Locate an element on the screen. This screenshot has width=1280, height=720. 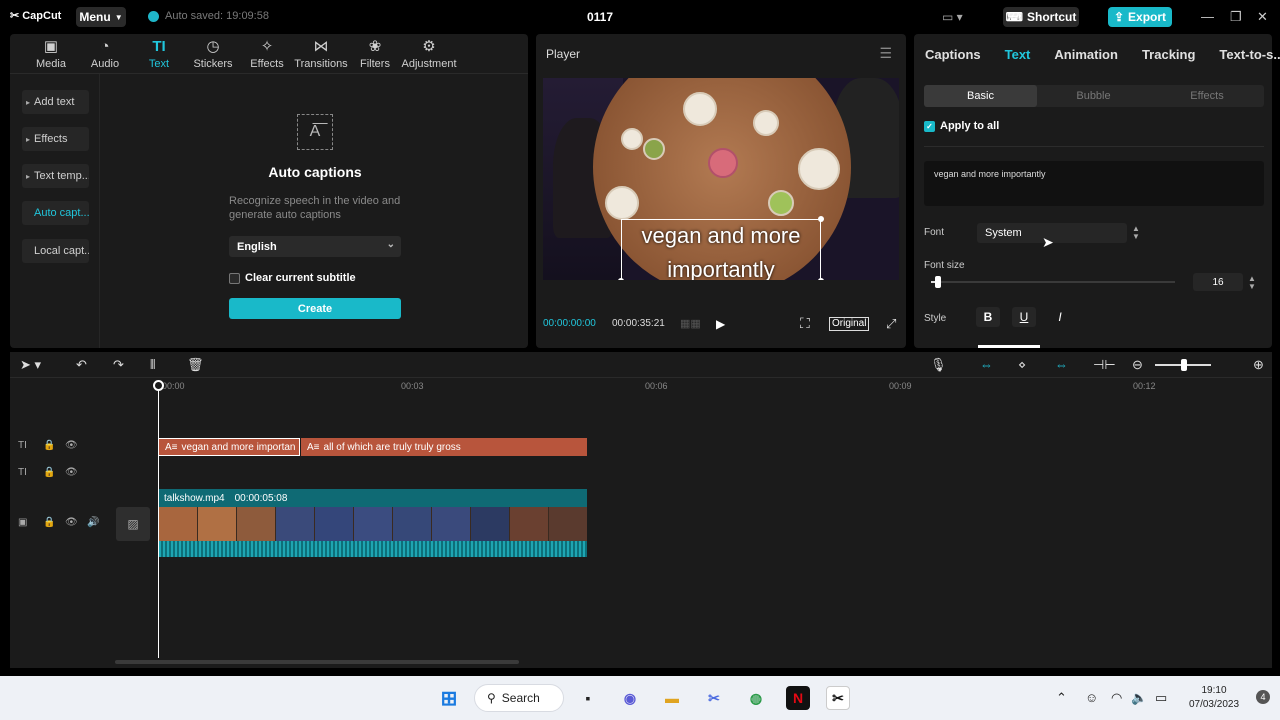
tool-stickers: ◷ Stickers is located at coordinates (213, 54).